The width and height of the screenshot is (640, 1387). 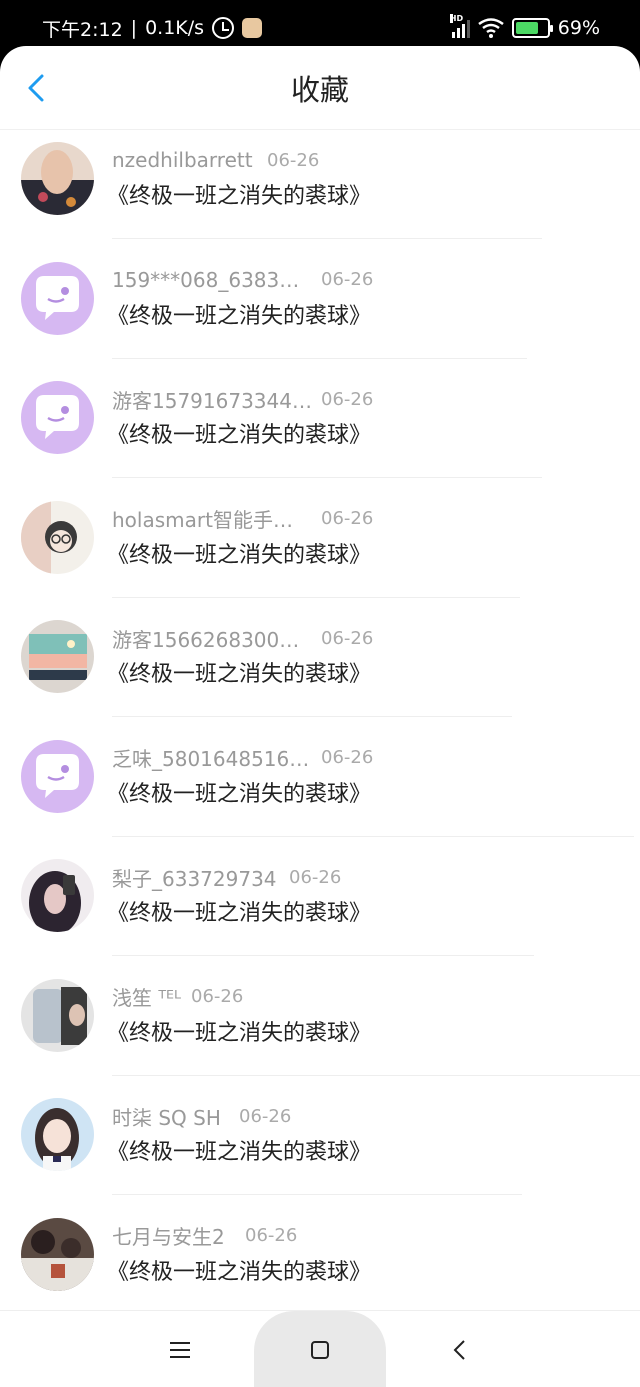 I want to click on status-right: HD 69%, so click(x=524, y=26).